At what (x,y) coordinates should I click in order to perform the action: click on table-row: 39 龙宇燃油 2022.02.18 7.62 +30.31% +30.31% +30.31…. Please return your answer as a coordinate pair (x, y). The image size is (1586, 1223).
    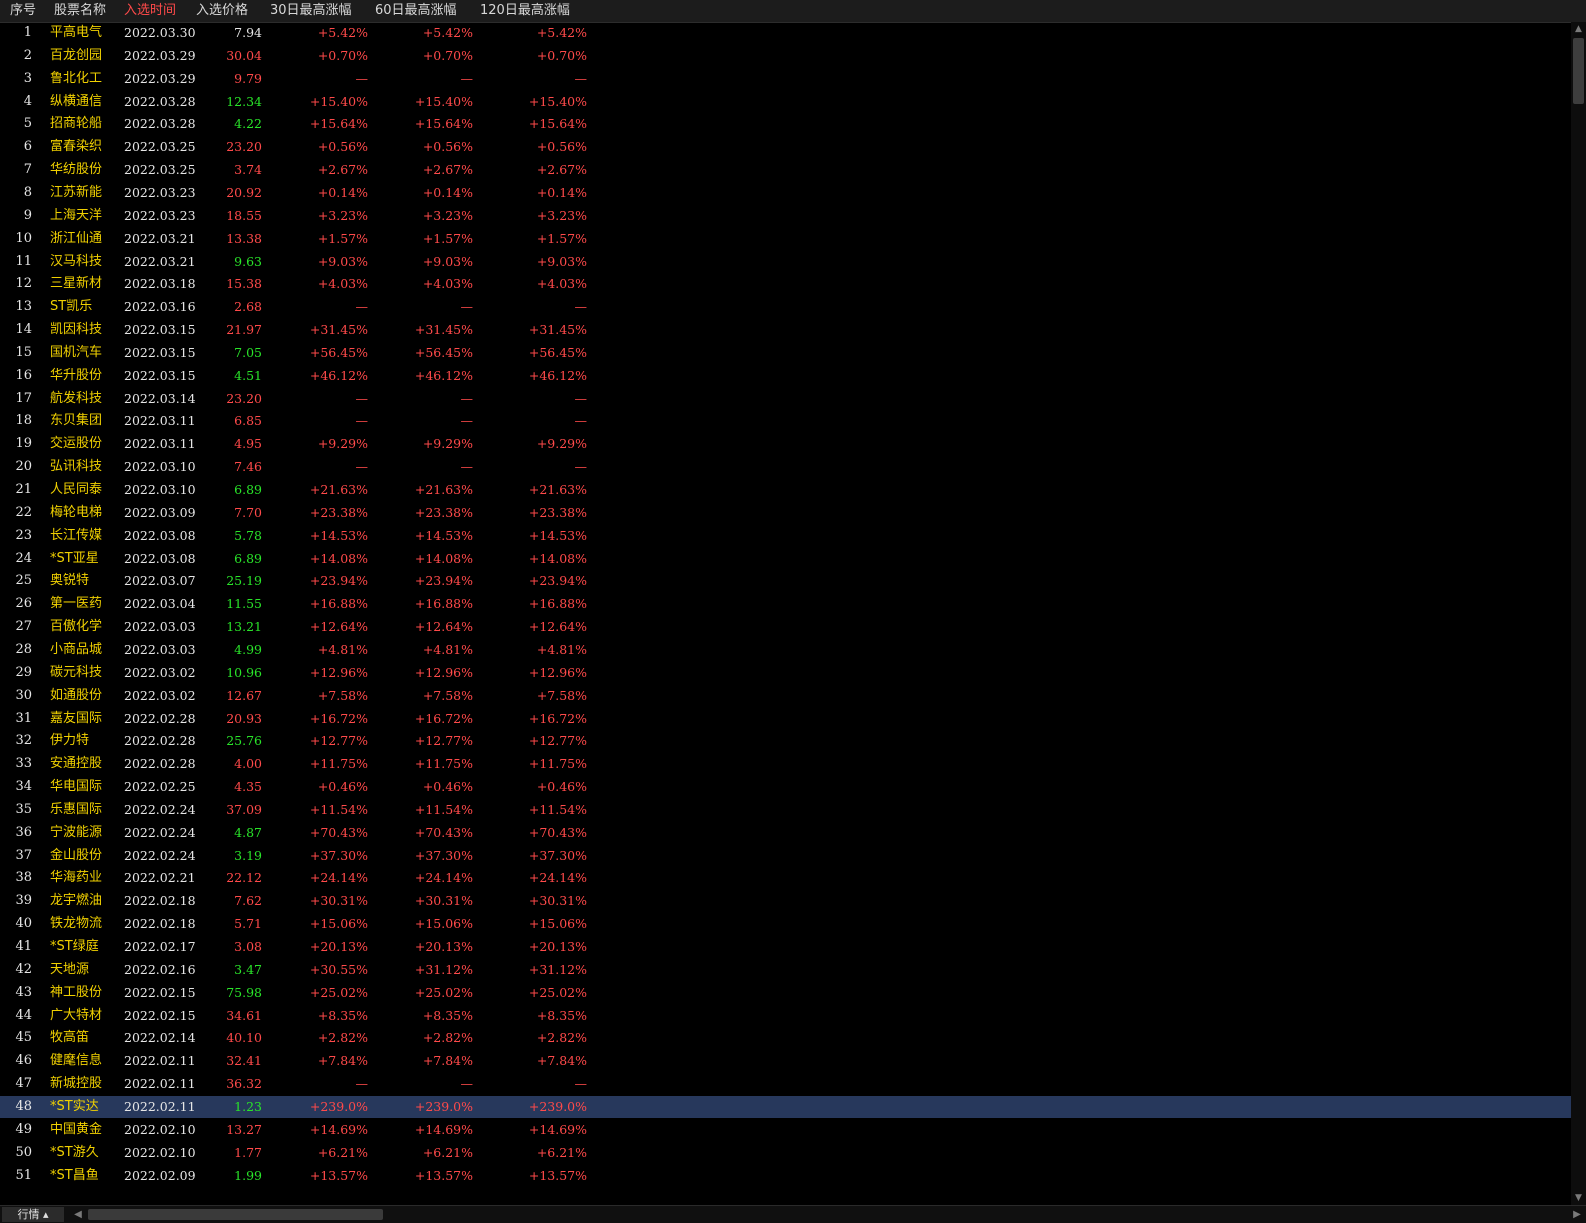
    Looking at the image, I should click on (785, 901).